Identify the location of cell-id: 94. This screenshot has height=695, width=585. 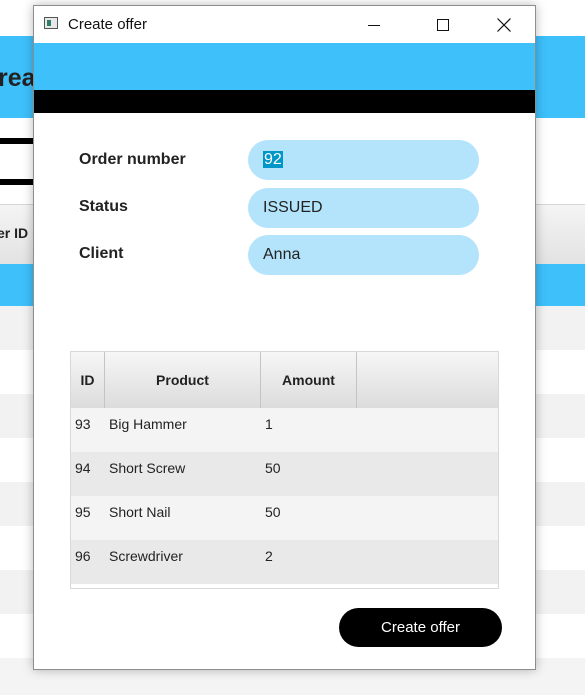
(83, 468).